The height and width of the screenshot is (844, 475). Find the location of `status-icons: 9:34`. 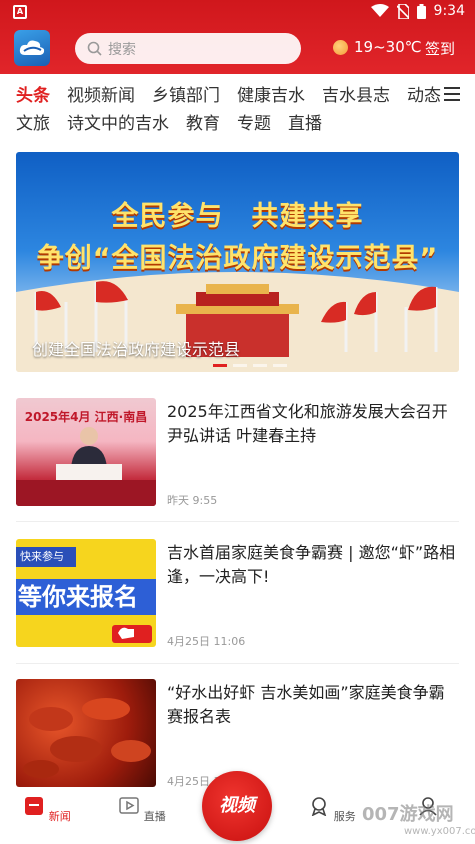

status-icons: 9:34 is located at coordinates (417, 11).